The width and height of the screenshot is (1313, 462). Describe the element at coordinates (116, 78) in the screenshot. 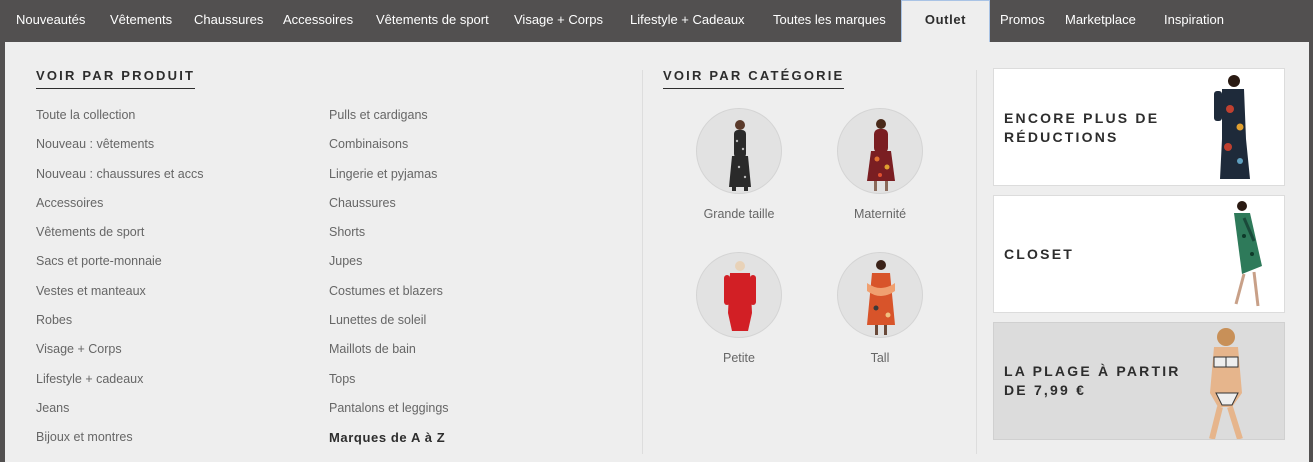

I see `section-title-product: VOIR PAR PRODUIT` at that location.